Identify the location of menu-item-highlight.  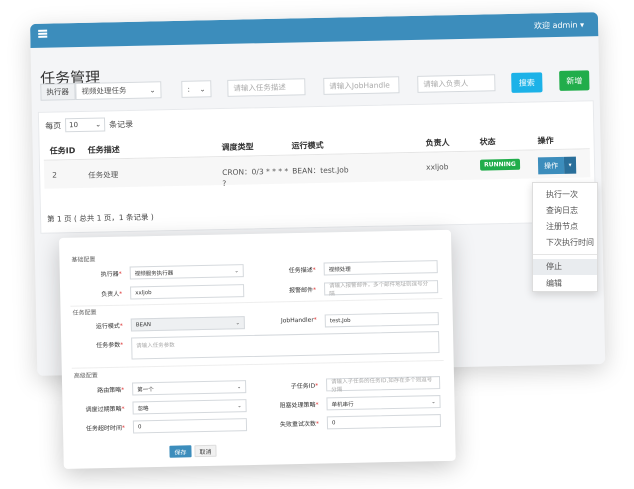
(565, 267).